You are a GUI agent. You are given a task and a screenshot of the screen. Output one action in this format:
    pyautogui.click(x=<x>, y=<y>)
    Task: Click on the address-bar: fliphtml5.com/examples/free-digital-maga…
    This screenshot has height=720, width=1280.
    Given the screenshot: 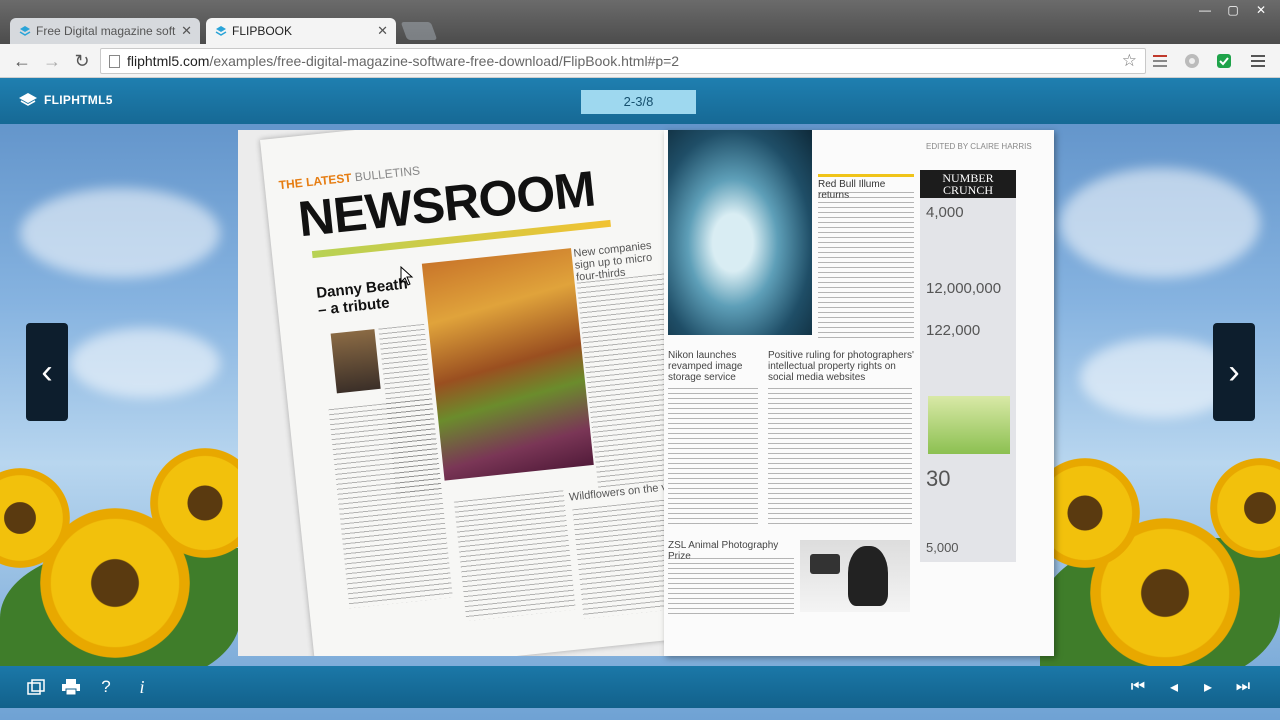 What is the action you would take?
    pyautogui.click(x=623, y=61)
    